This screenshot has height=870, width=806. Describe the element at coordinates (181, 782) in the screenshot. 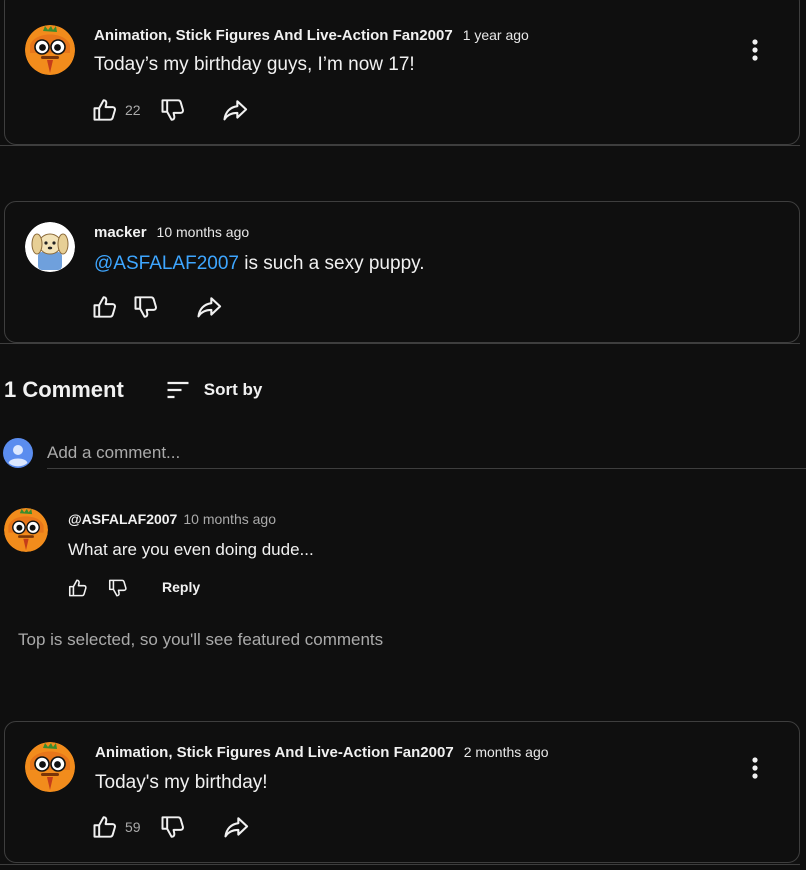

I see `post-text: Today's my birthday!` at that location.